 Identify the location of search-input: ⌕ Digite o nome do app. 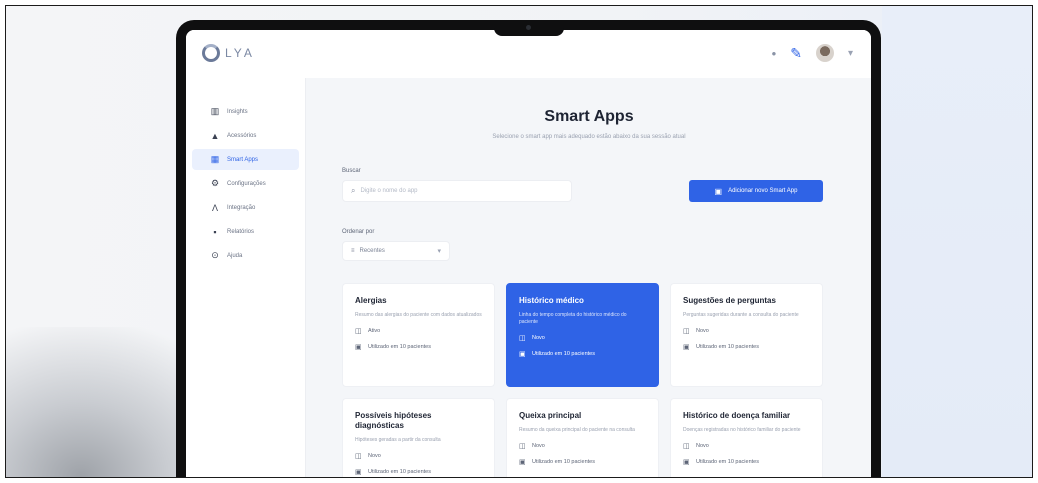
(457, 191).